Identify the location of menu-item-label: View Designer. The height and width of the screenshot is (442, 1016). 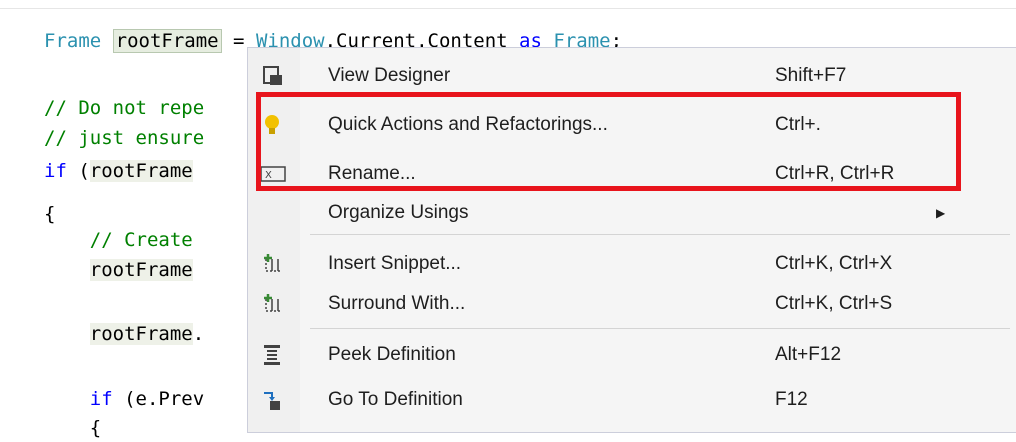
(389, 75).